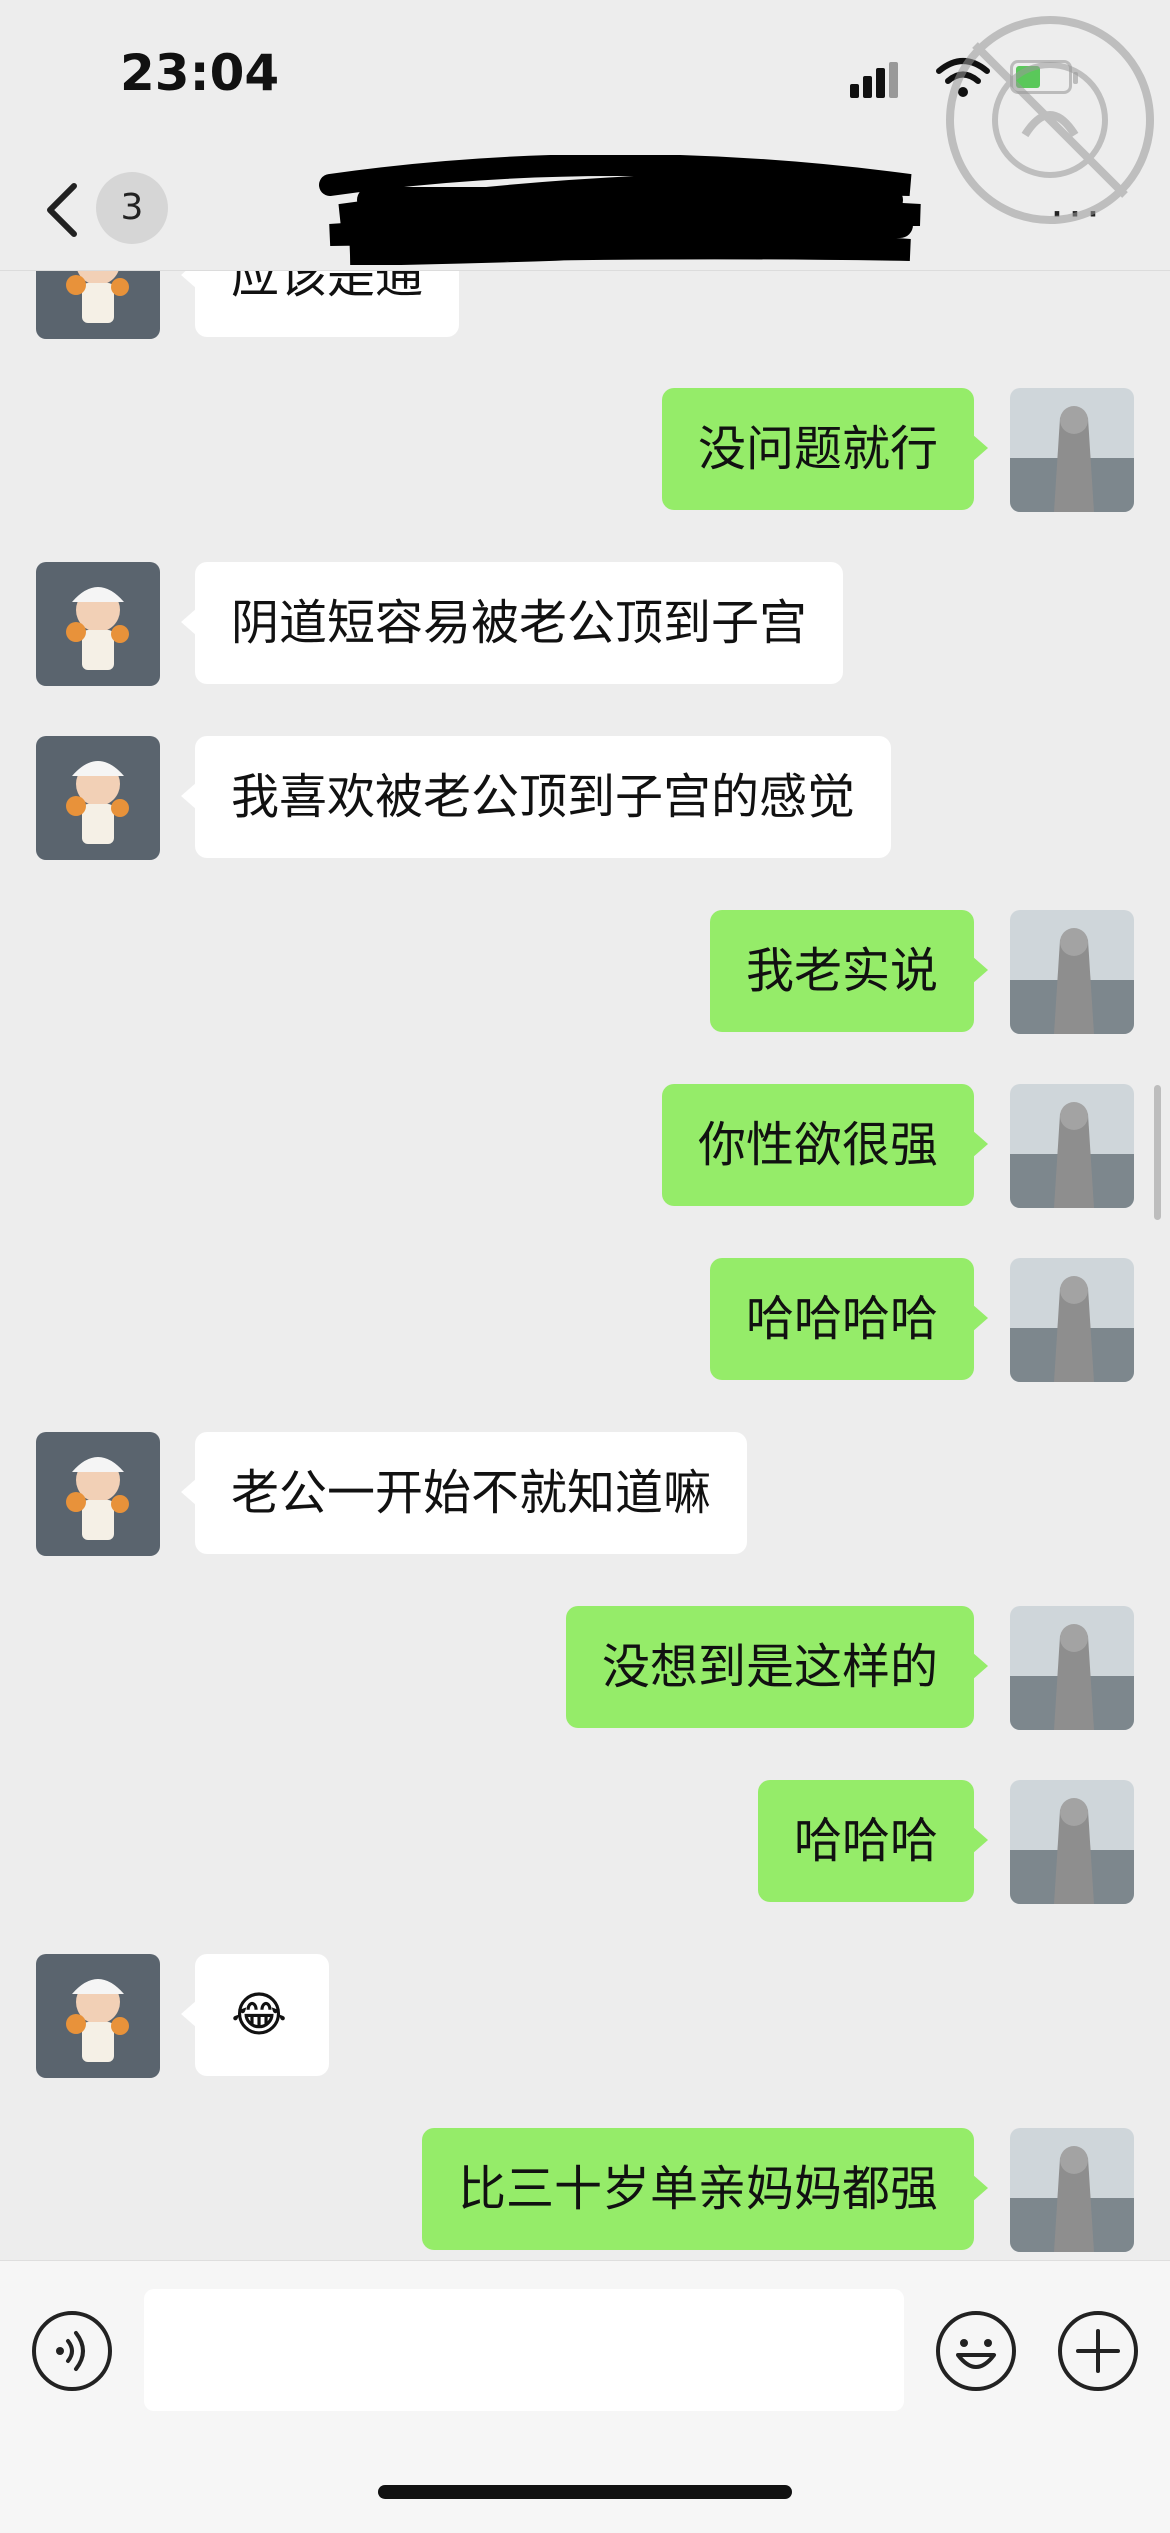 Image resolution: width=1170 pixels, height=2533 pixels. I want to click on voice-icon, so click(72, 2351).